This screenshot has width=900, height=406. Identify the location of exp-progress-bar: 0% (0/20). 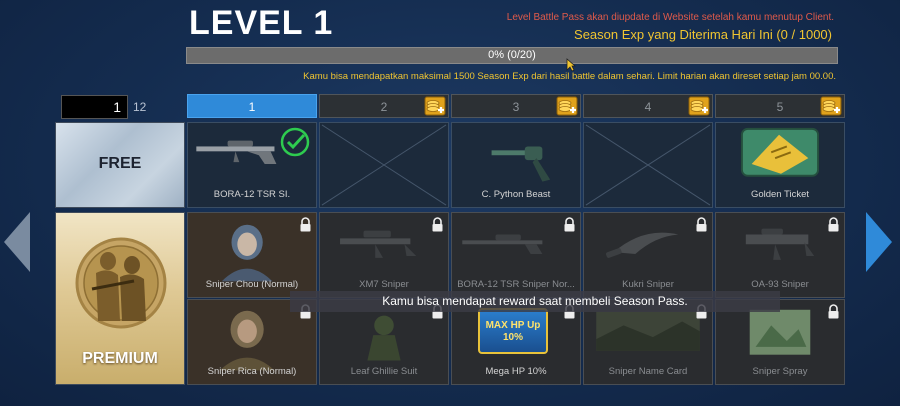
(512, 55).